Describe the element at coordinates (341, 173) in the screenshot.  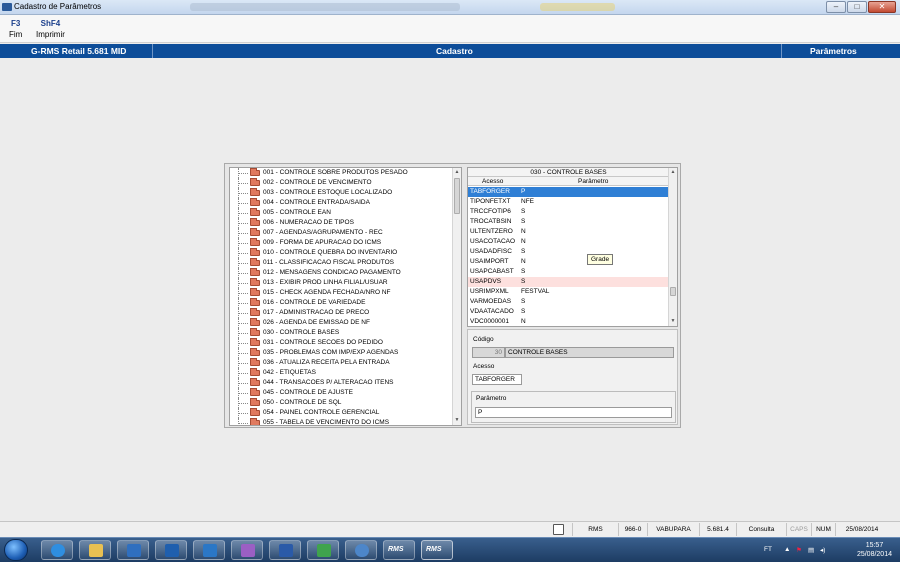
I see `tree-item: 001 - CONTROLE SOBRE PRODUTOS PESADO` at that location.